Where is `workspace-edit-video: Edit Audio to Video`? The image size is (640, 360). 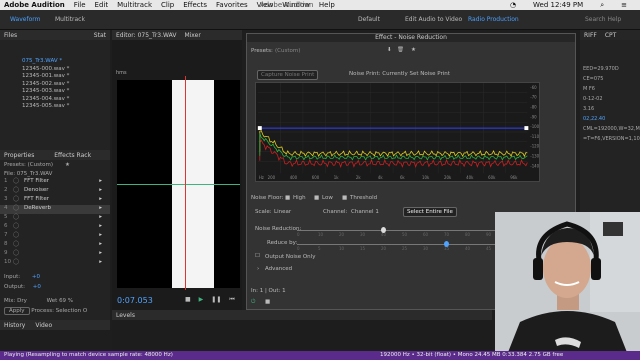 workspace-edit-video: Edit Audio to Video is located at coordinates (433, 19).